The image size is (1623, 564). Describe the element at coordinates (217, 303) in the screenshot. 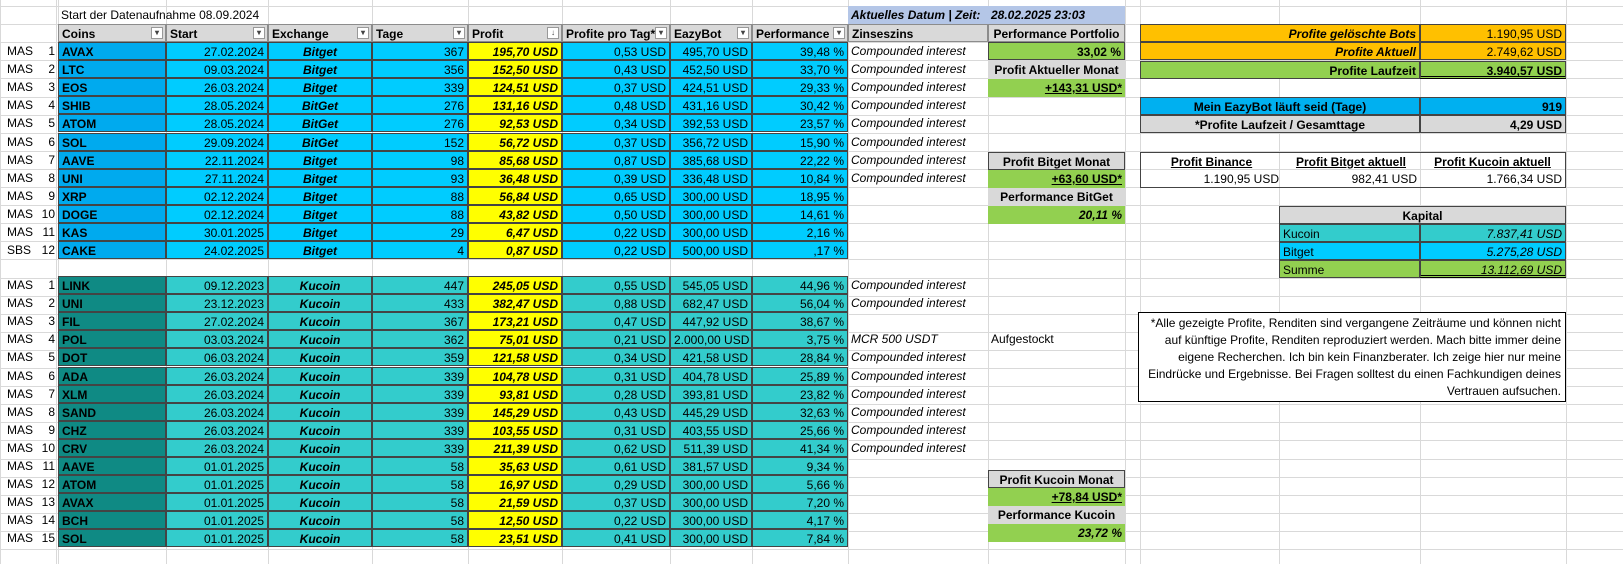

I see `start-date-cell: 23.12.2023` at that location.